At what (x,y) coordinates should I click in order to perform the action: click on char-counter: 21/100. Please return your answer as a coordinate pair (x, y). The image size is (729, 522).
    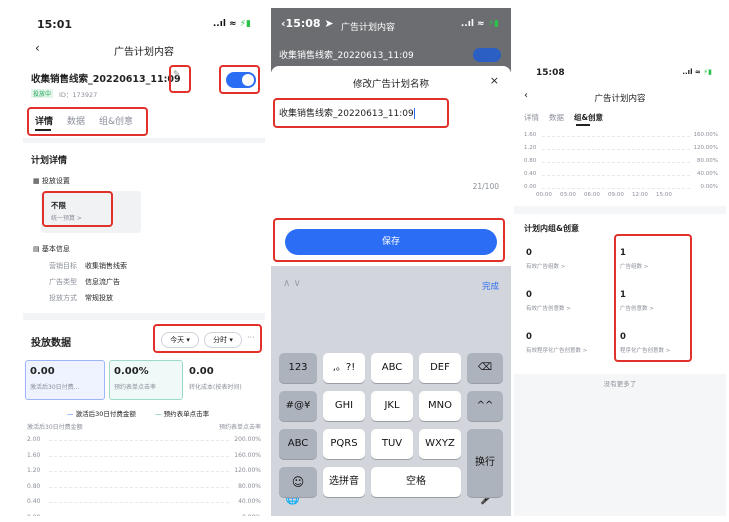
    Looking at the image, I should click on (485, 186).